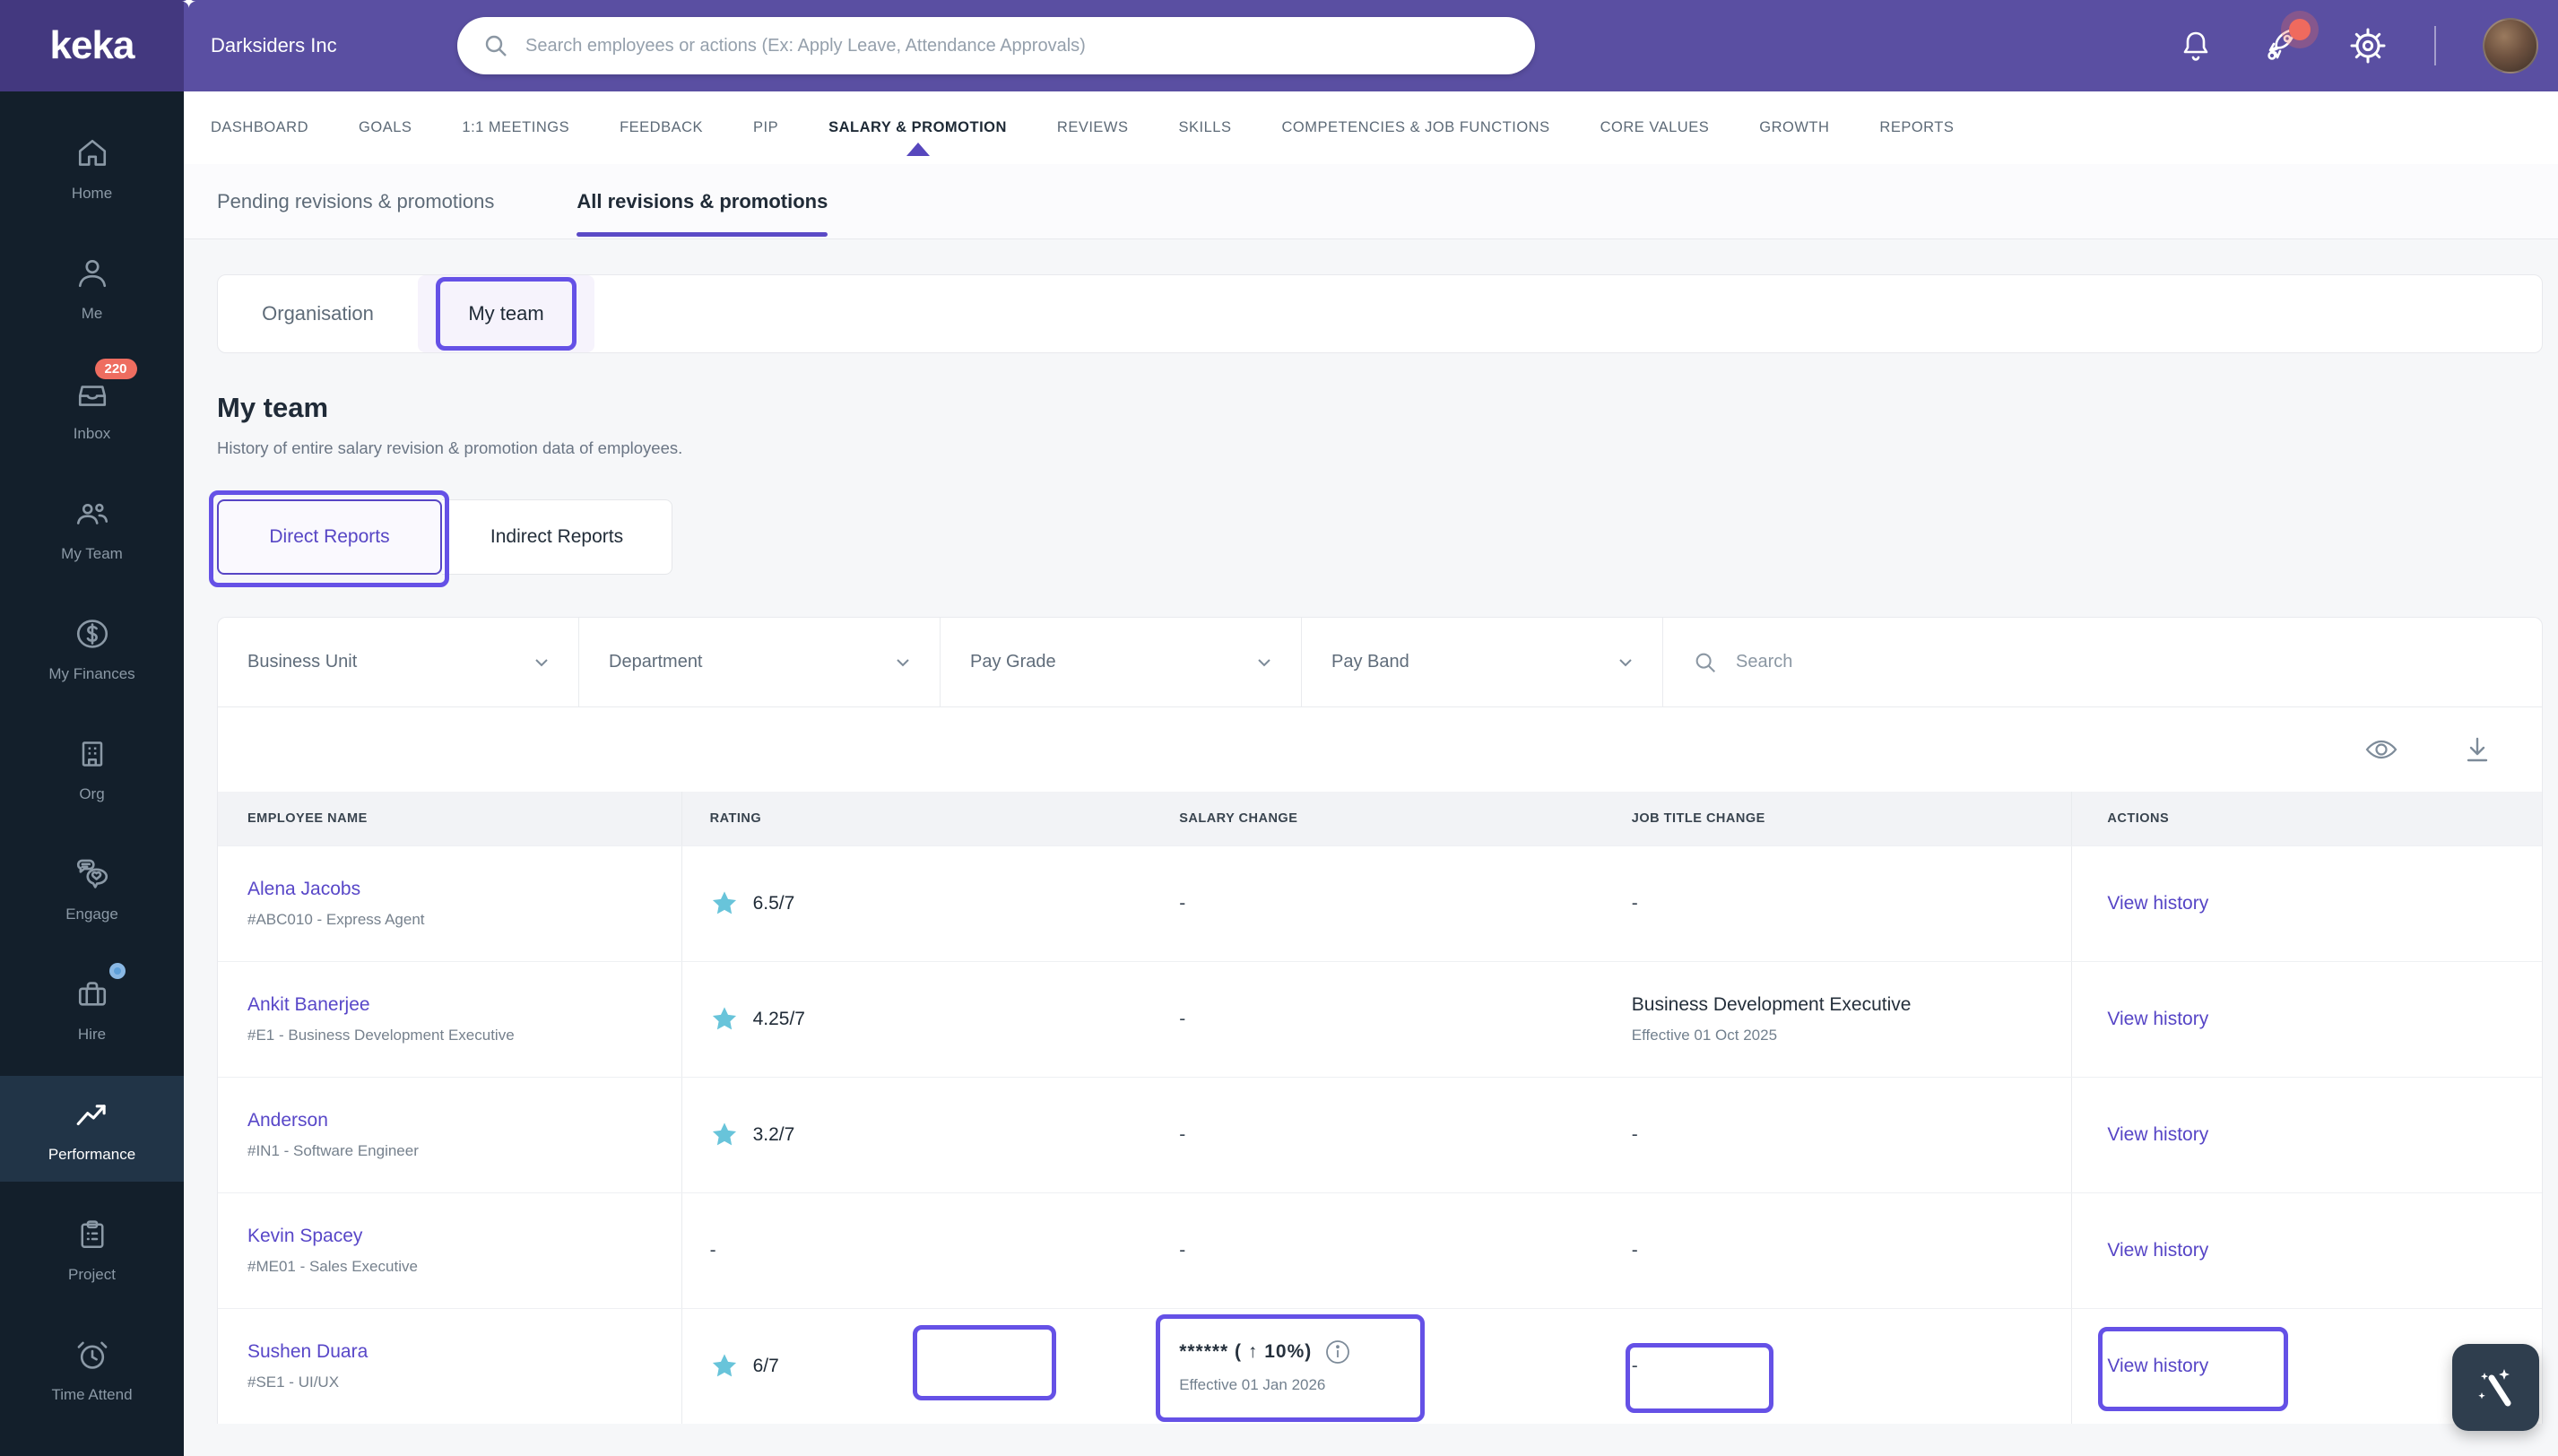  I want to click on notifications-bell-icon, so click(2195, 45).